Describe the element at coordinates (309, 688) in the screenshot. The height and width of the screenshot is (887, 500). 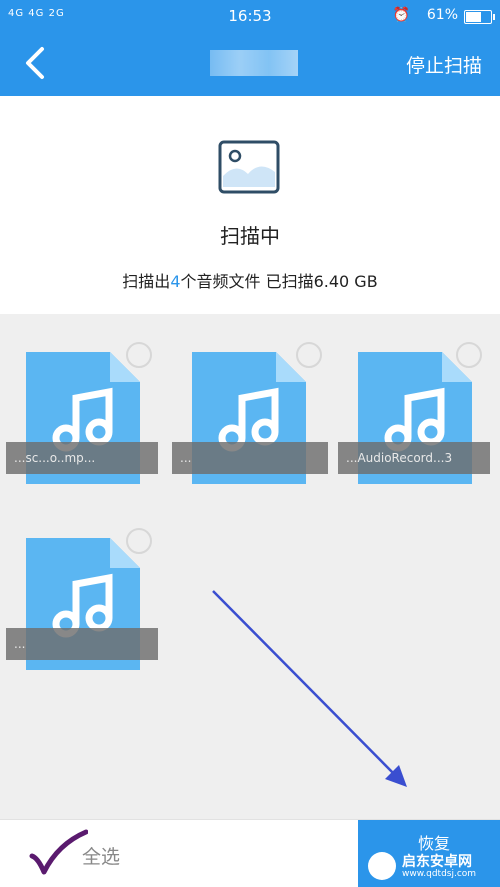
I see `annotation-arrow-icon` at that location.